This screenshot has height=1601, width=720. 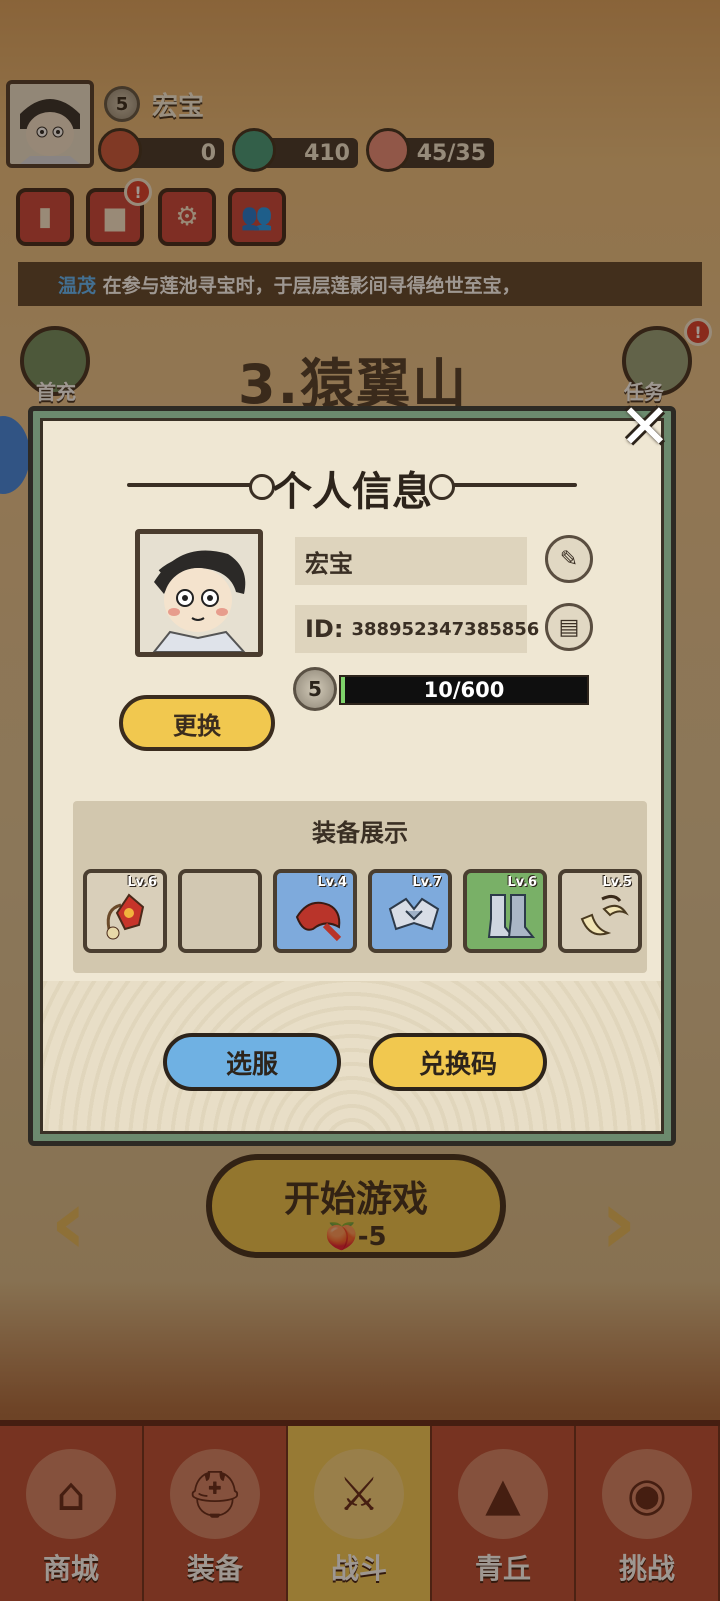 I want to click on profile-portrait, so click(x=199, y=593).